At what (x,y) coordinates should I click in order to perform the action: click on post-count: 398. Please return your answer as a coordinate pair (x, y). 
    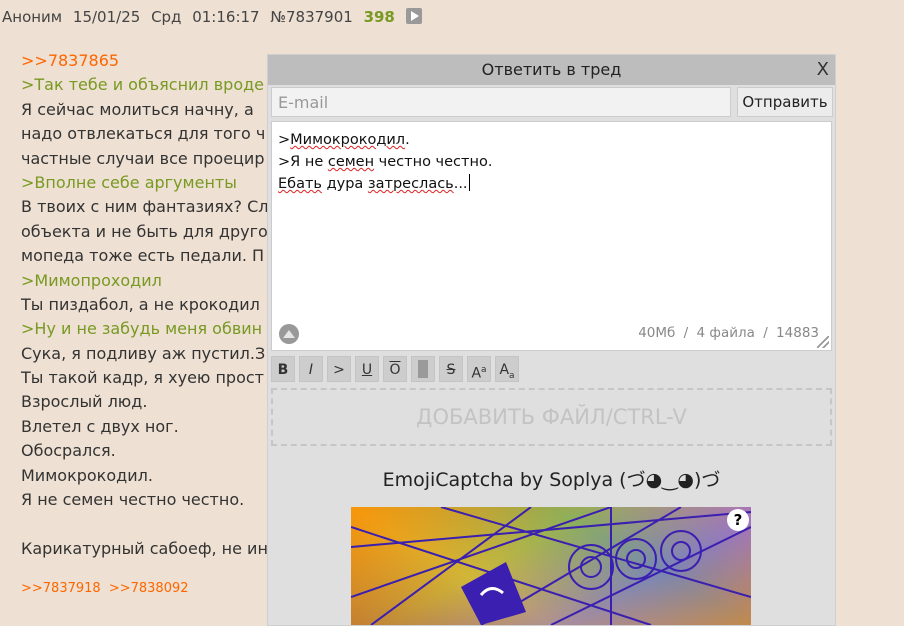
    Looking at the image, I should click on (379, 17).